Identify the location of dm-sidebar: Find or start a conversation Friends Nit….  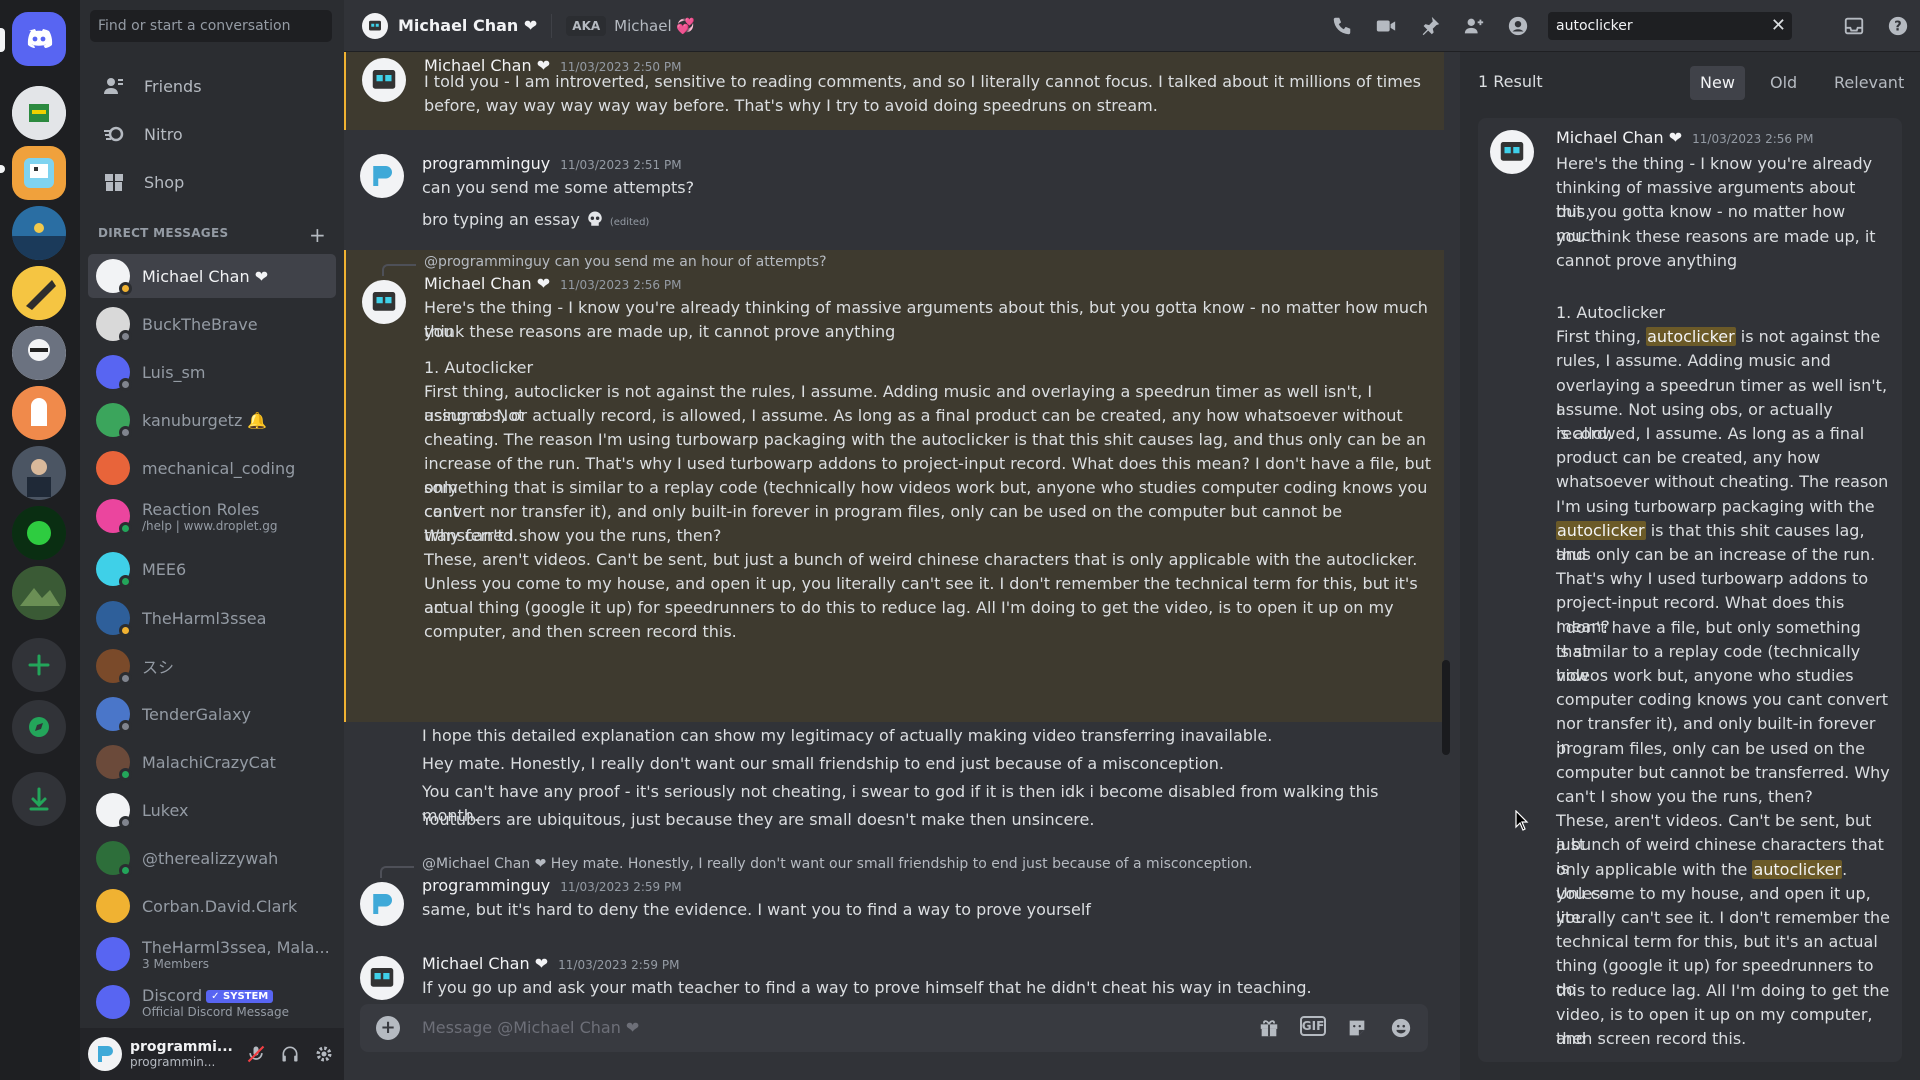
(212, 540).